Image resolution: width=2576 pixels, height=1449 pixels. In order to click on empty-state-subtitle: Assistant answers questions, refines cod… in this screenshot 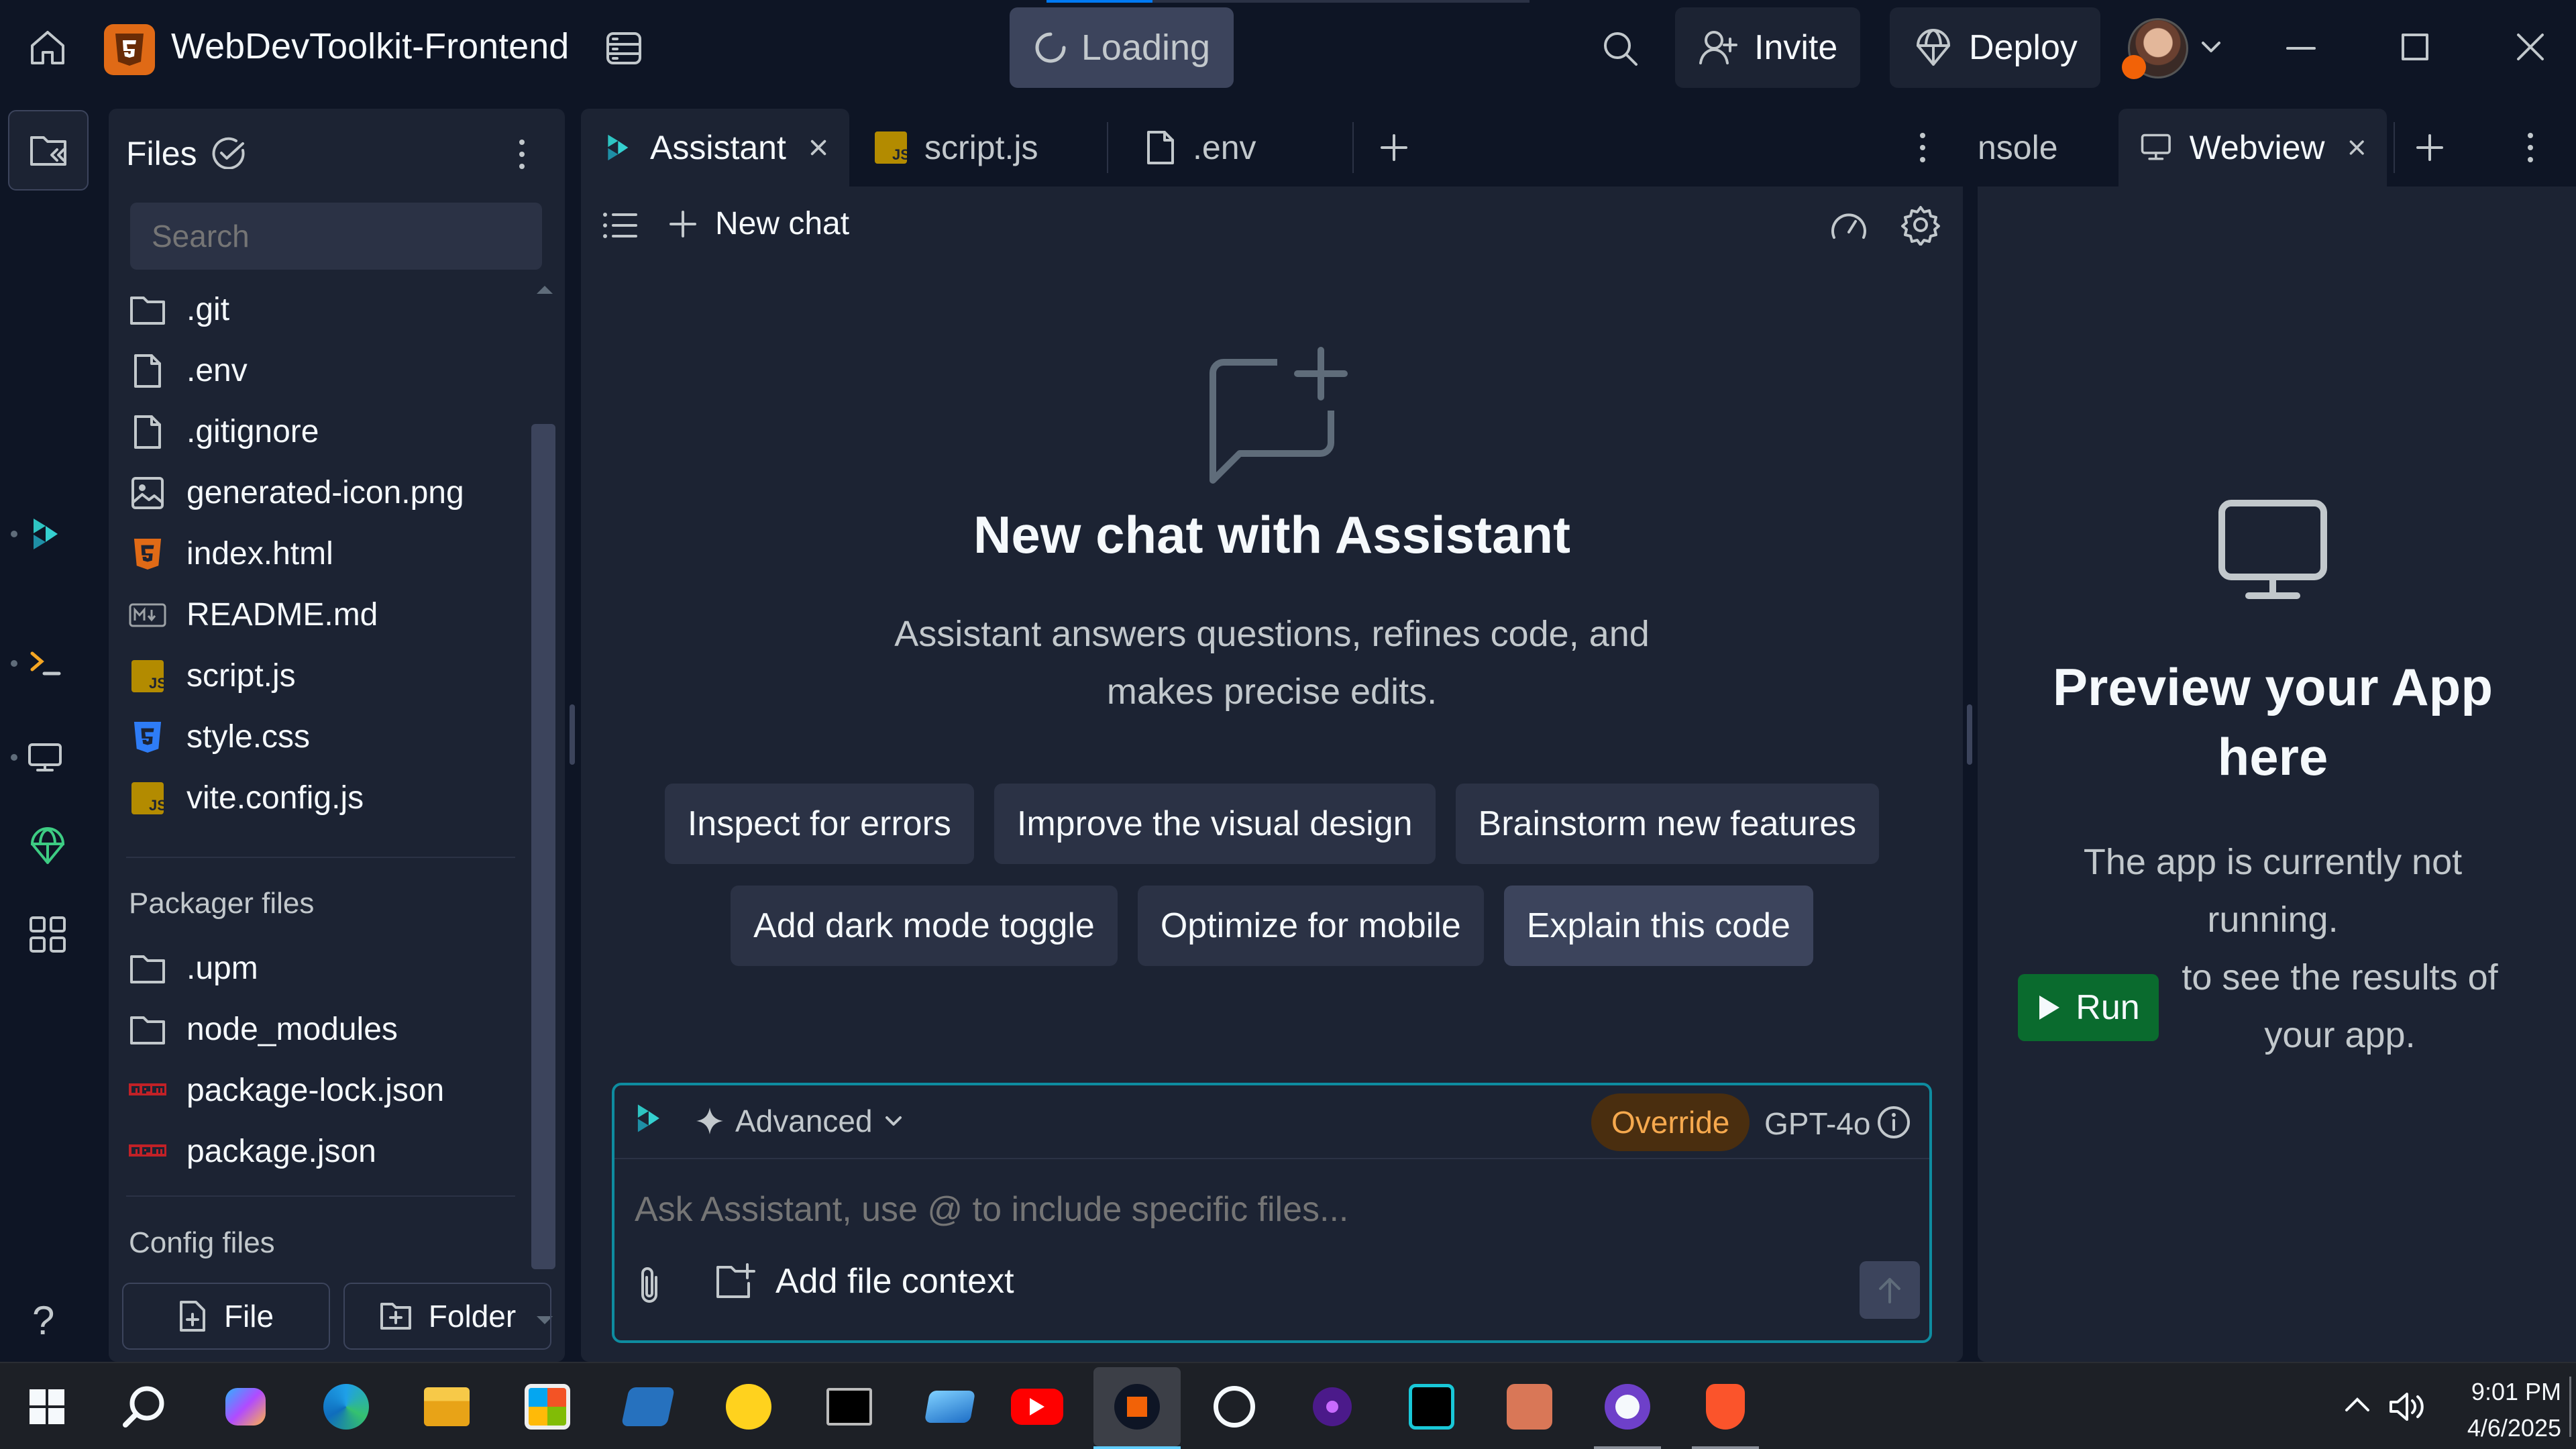, I will do `click(1272, 663)`.